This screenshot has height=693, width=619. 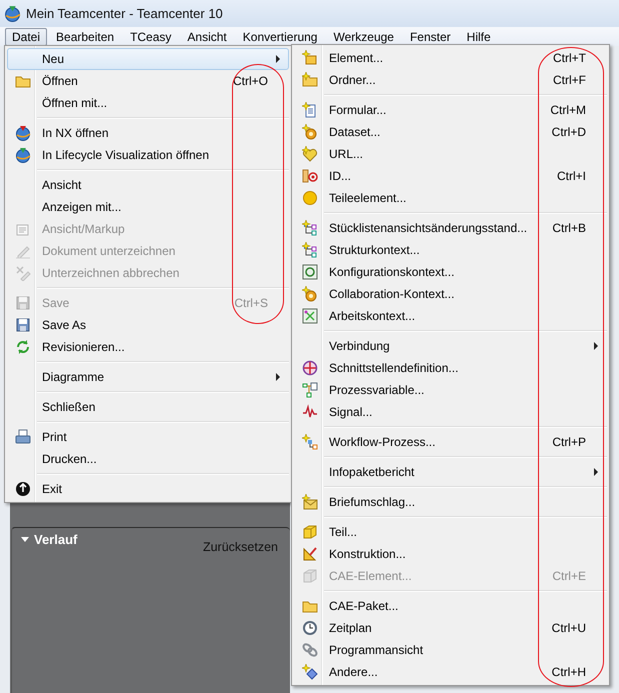 What do you see at coordinates (150, 37) in the screenshot?
I see `menu-bar-item: TCeasy` at bounding box center [150, 37].